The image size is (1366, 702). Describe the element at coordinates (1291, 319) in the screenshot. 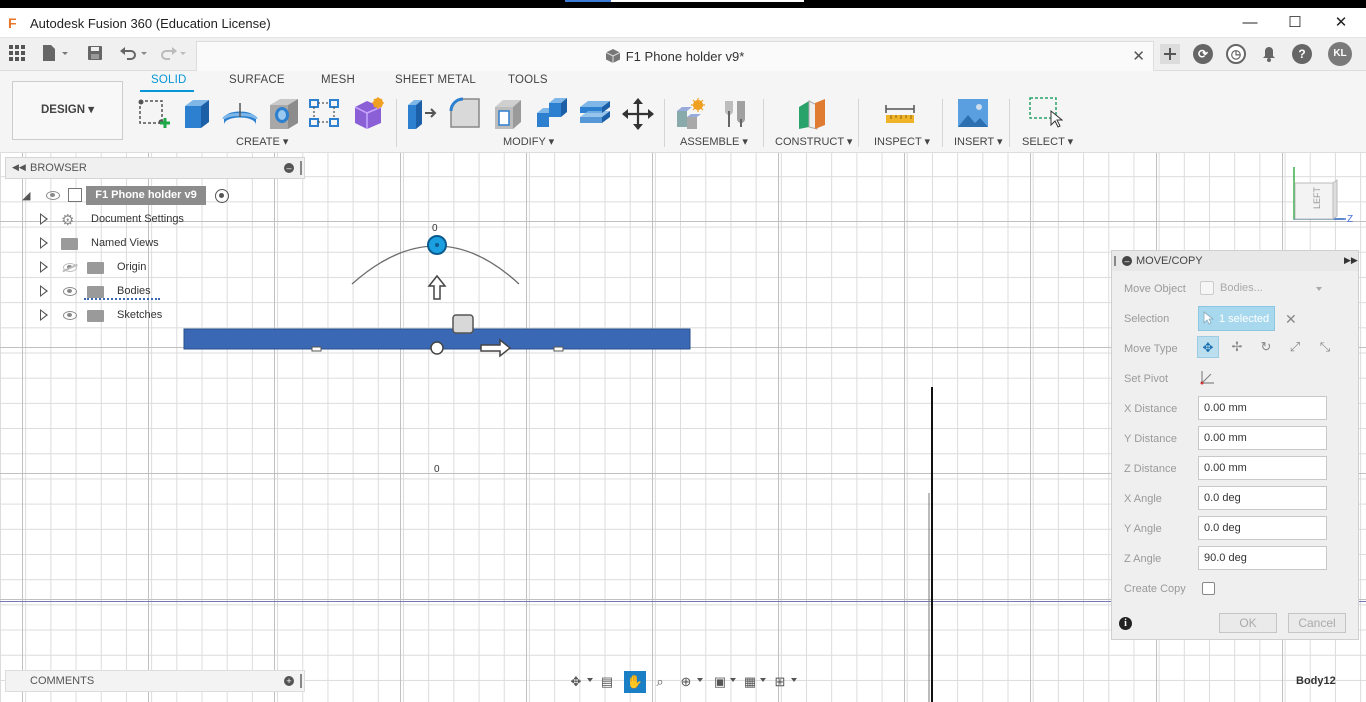

I see `clear-selection-icon: ✕` at that location.